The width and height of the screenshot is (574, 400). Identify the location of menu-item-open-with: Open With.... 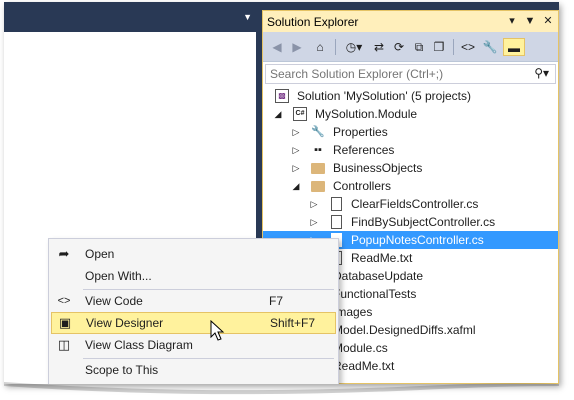
(193, 276).